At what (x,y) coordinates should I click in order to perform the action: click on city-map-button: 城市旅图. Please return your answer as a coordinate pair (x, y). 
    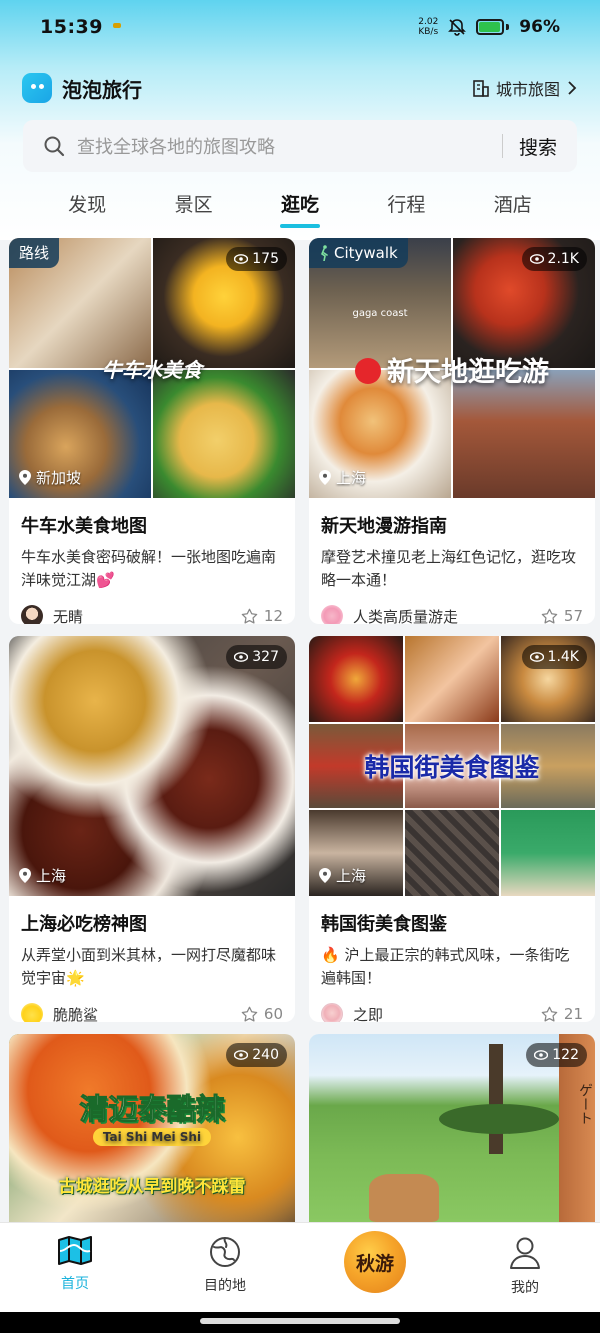
    Looking at the image, I should click on (525, 88).